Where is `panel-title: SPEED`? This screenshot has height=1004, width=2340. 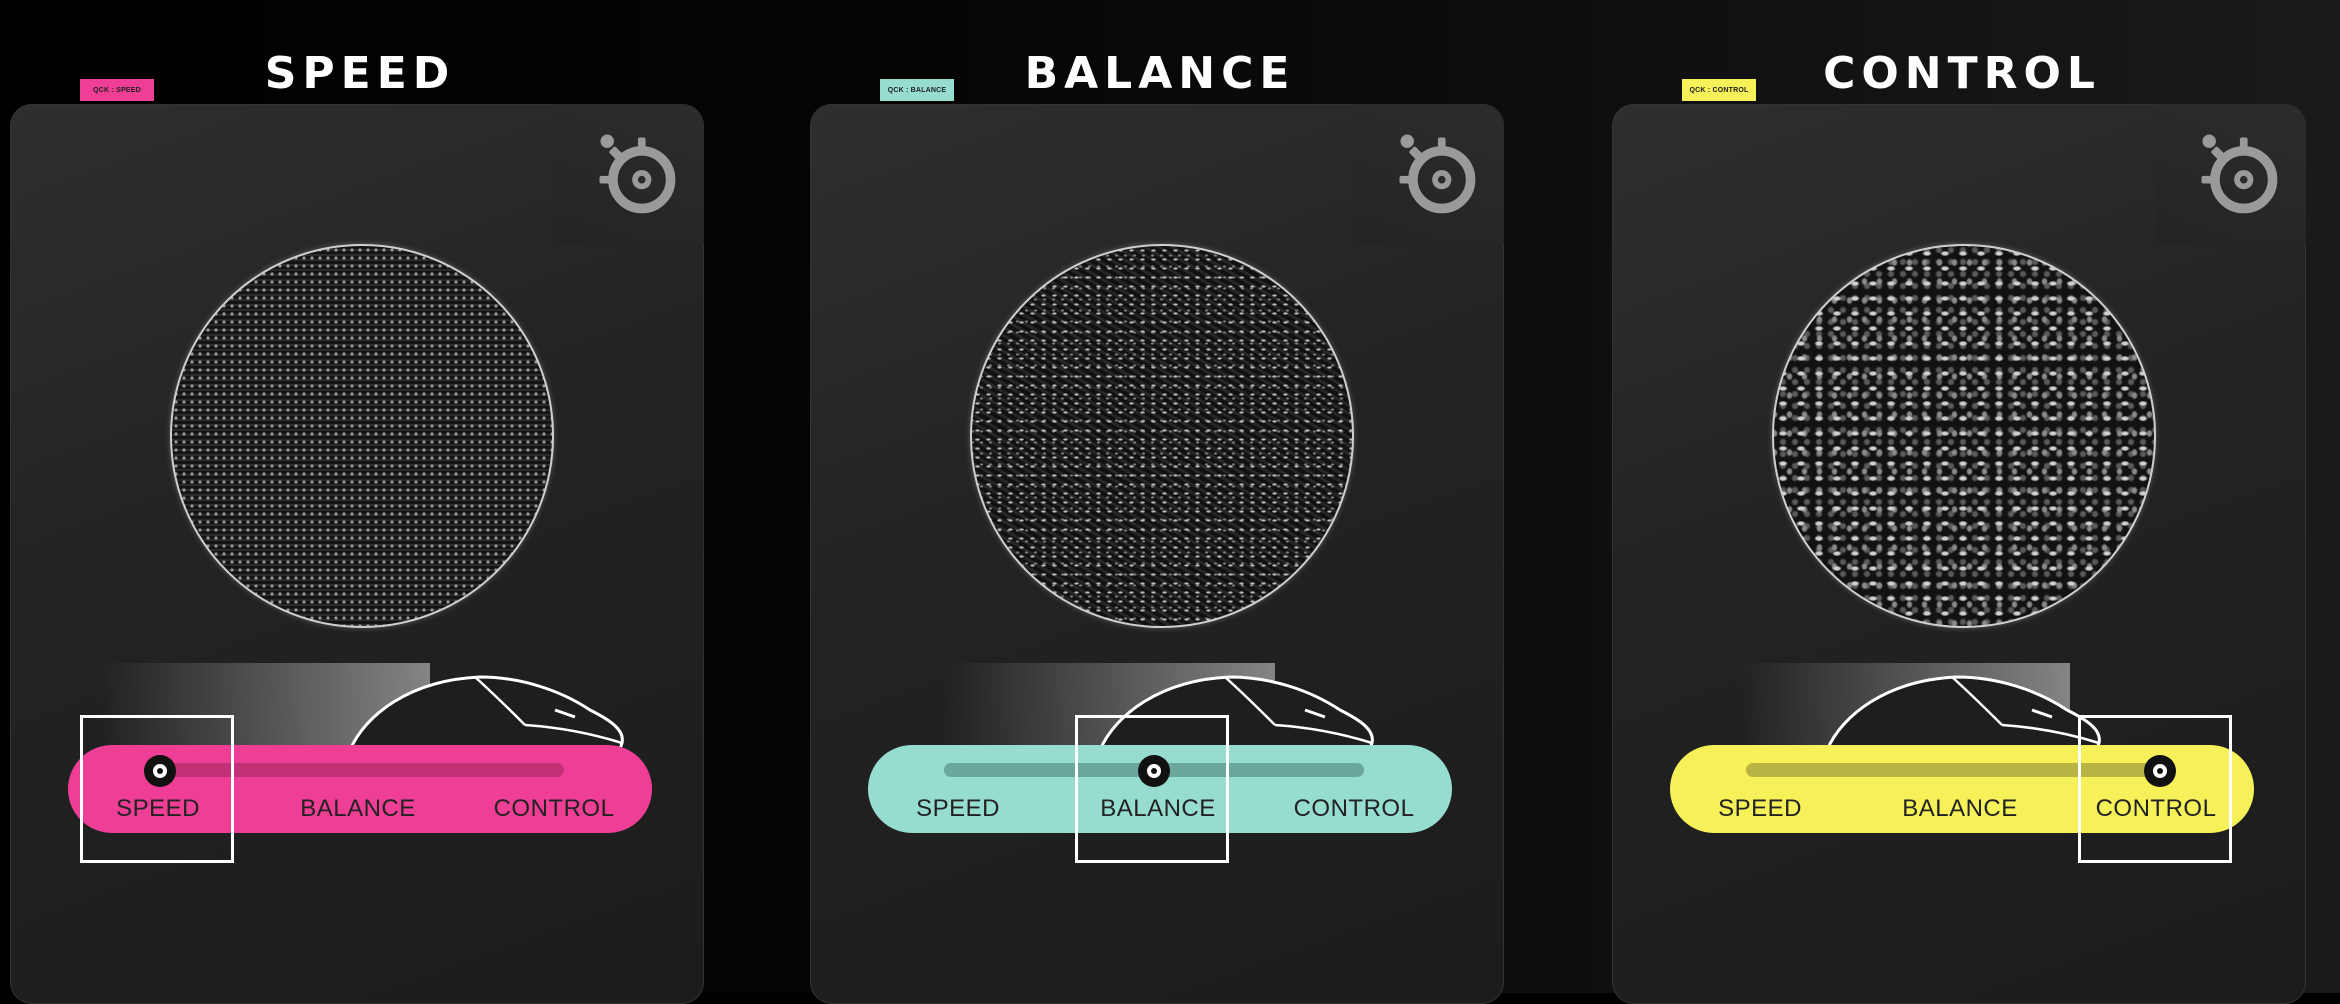 panel-title: SPEED is located at coordinates (360, 73).